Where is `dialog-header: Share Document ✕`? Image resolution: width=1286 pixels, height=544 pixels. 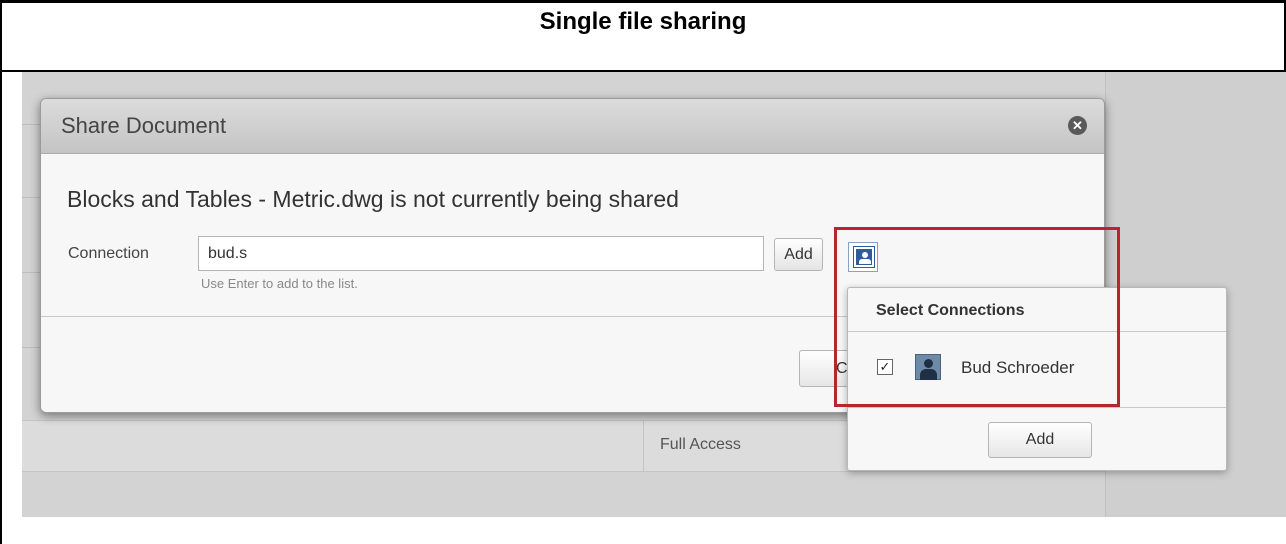
dialog-header: Share Document ✕ is located at coordinates (572, 126).